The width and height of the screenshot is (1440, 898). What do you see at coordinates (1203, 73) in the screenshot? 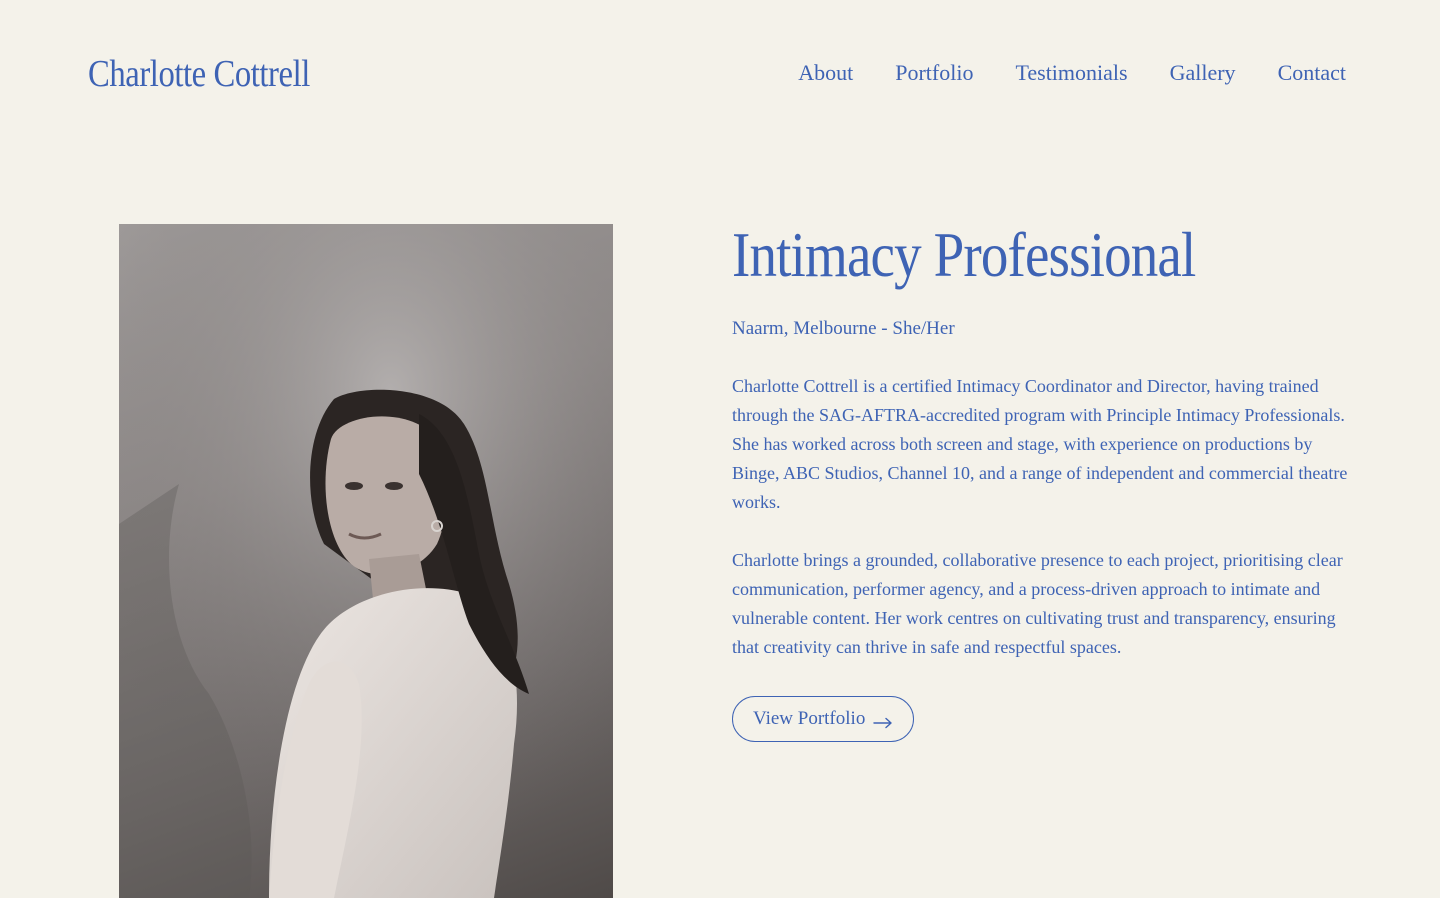
I see `nav-item-gallery: Gallery` at bounding box center [1203, 73].